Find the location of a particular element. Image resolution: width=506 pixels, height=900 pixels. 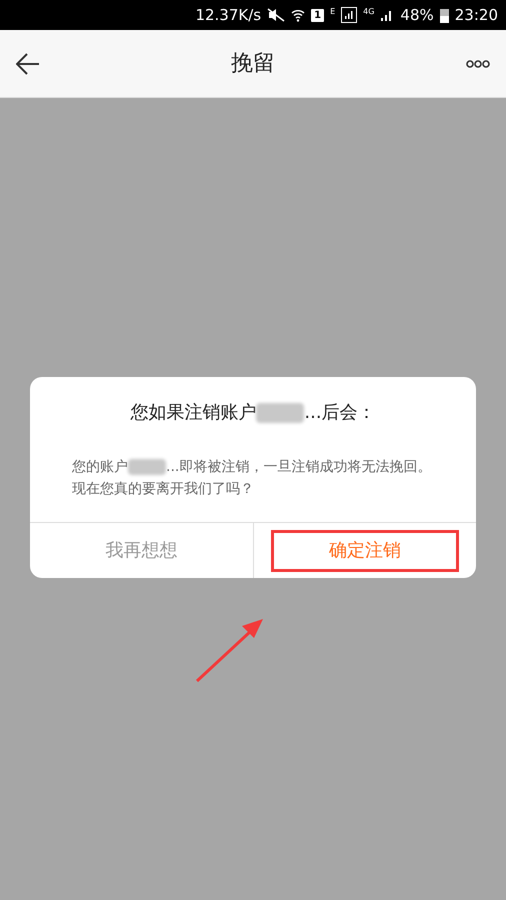

annotation-arrow is located at coordinates (230, 650).